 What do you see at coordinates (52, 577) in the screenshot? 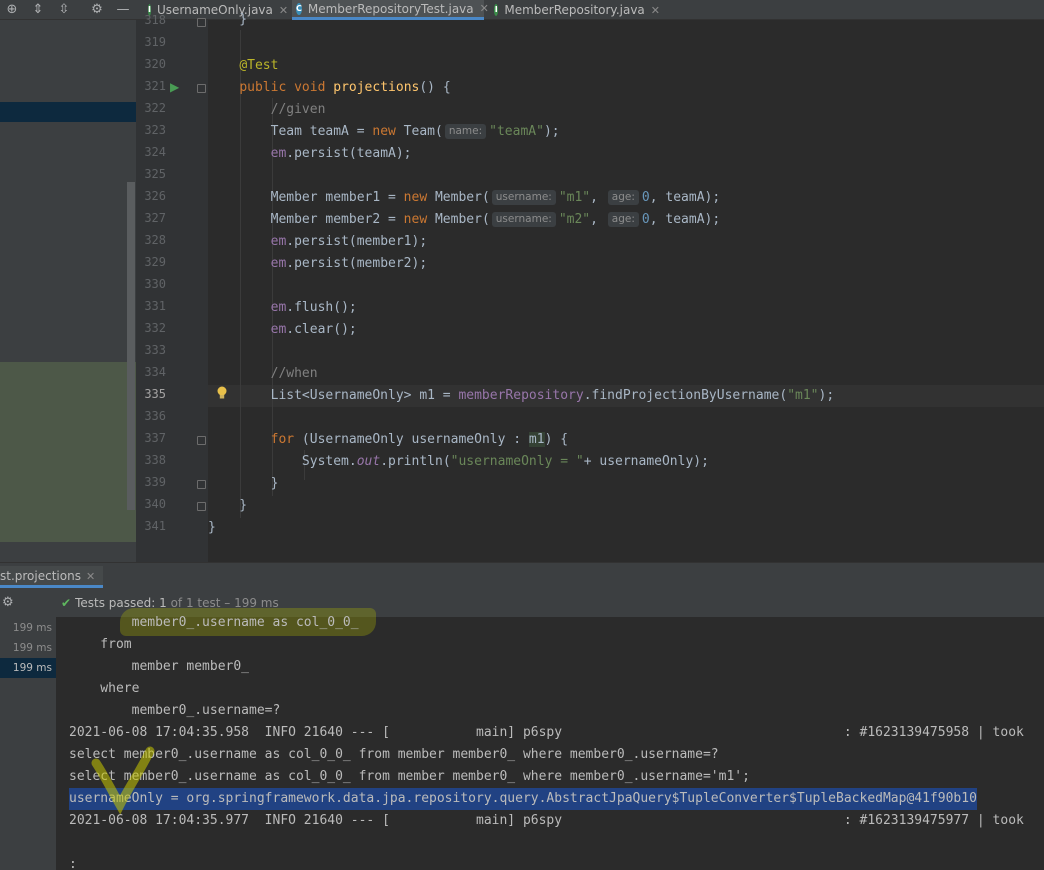
I see `run-tab: st.projections ✕` at bounding box center [52, 577].